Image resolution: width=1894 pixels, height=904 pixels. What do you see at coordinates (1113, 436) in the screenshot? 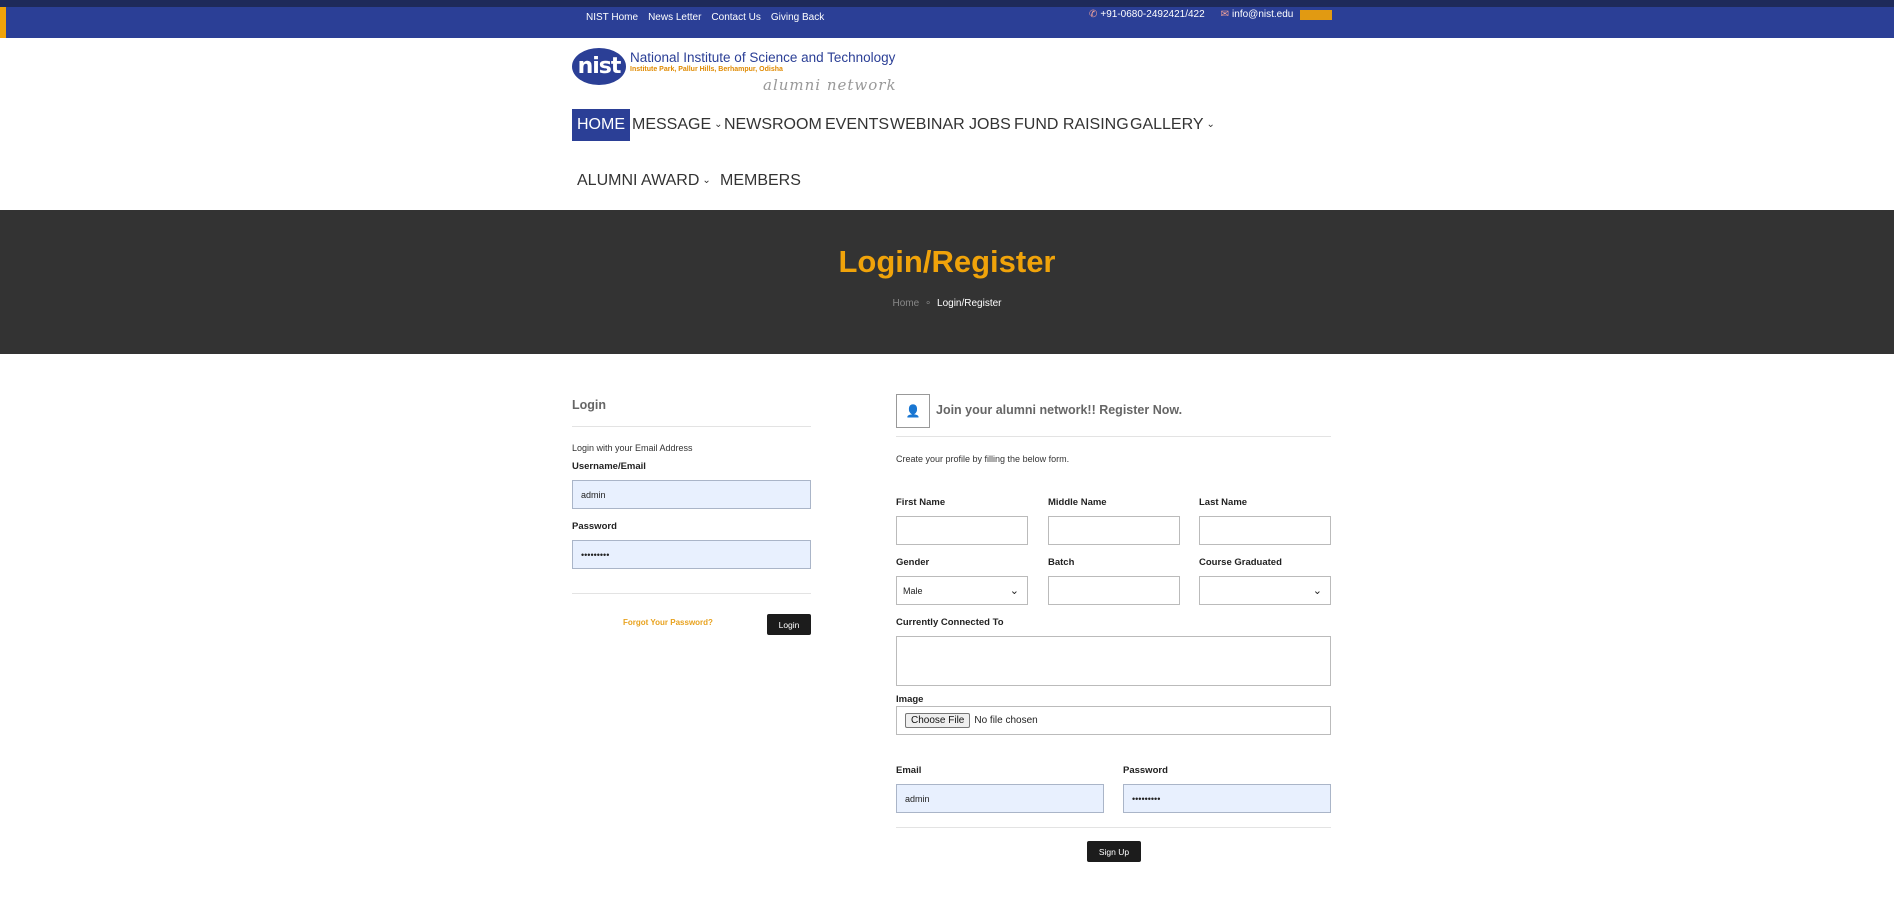
I see `register-divider` at bounding box center [1113, 436].